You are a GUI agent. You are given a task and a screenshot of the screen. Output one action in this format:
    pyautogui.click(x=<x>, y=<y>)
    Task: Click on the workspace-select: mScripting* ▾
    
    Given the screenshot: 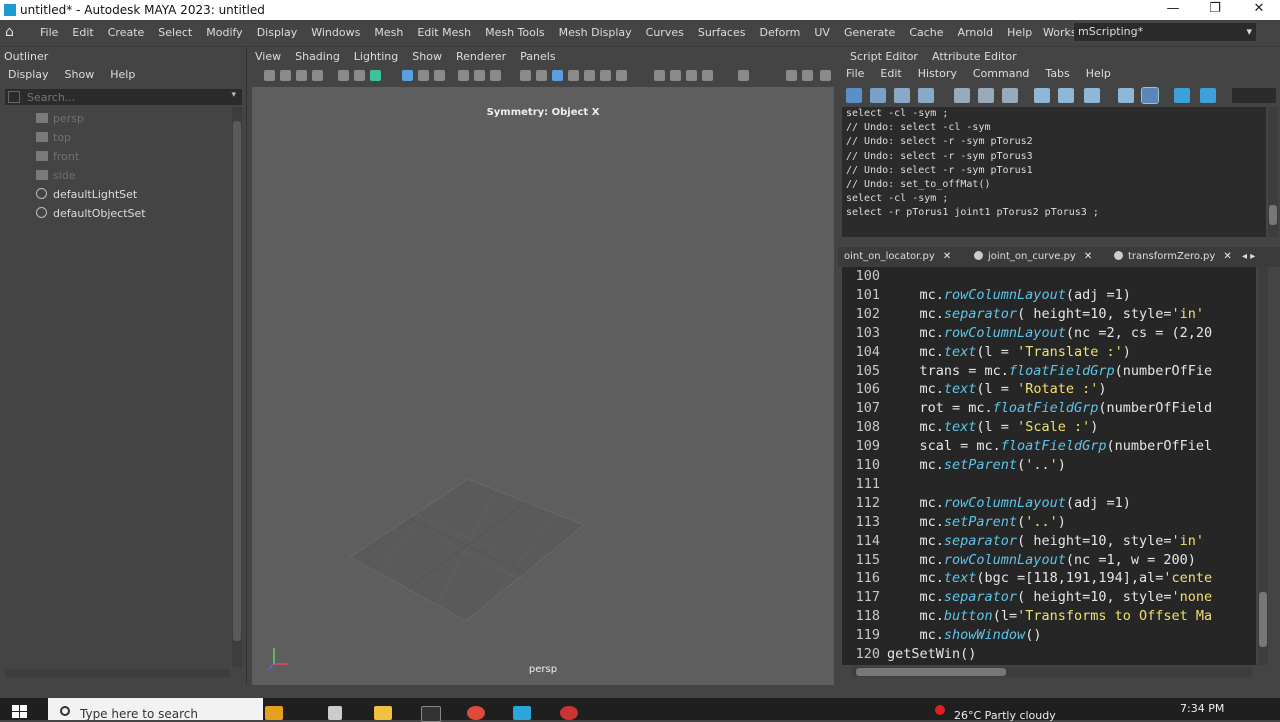 What is the action you would take?
    pyautogui.click(x=1165, y=32)
    